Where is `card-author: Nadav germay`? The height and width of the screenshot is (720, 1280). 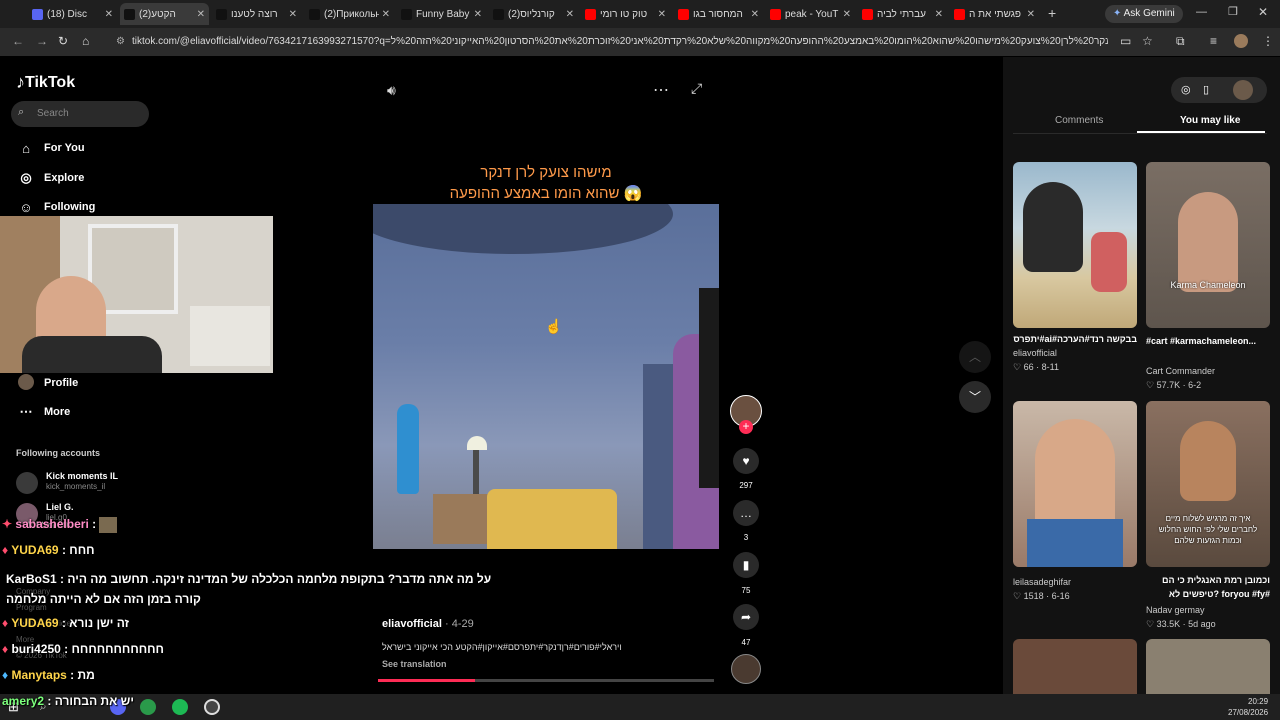 card-author: Nadav germay is located at coordinates (1175, 610).